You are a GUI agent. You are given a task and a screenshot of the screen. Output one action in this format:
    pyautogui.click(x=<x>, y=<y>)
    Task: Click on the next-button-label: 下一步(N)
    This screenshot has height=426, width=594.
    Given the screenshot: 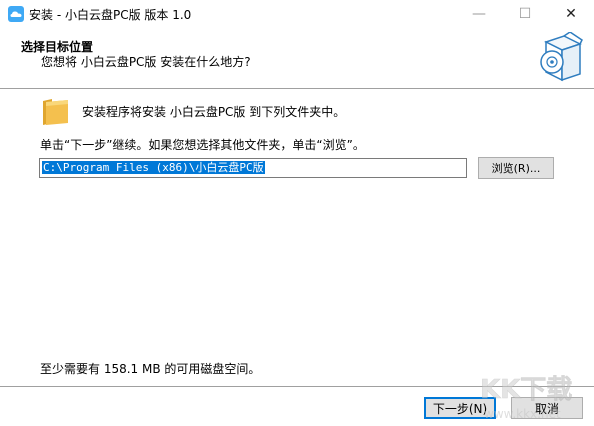 What is the action you would take?
    pyautogui.click(x=460, y=408)
    